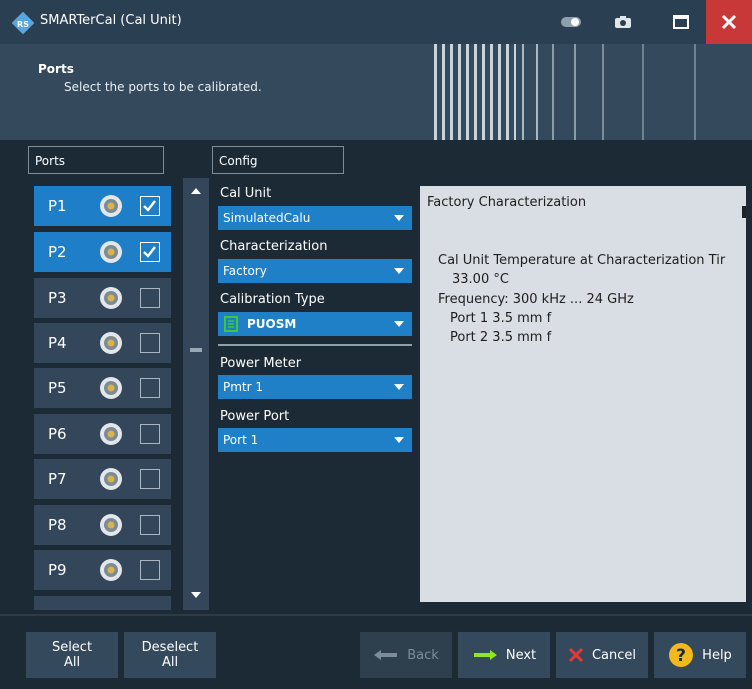 Image resolution: width=752 pixels, height=689 pixels. I want to click on header-decoration, so click(592, 92).